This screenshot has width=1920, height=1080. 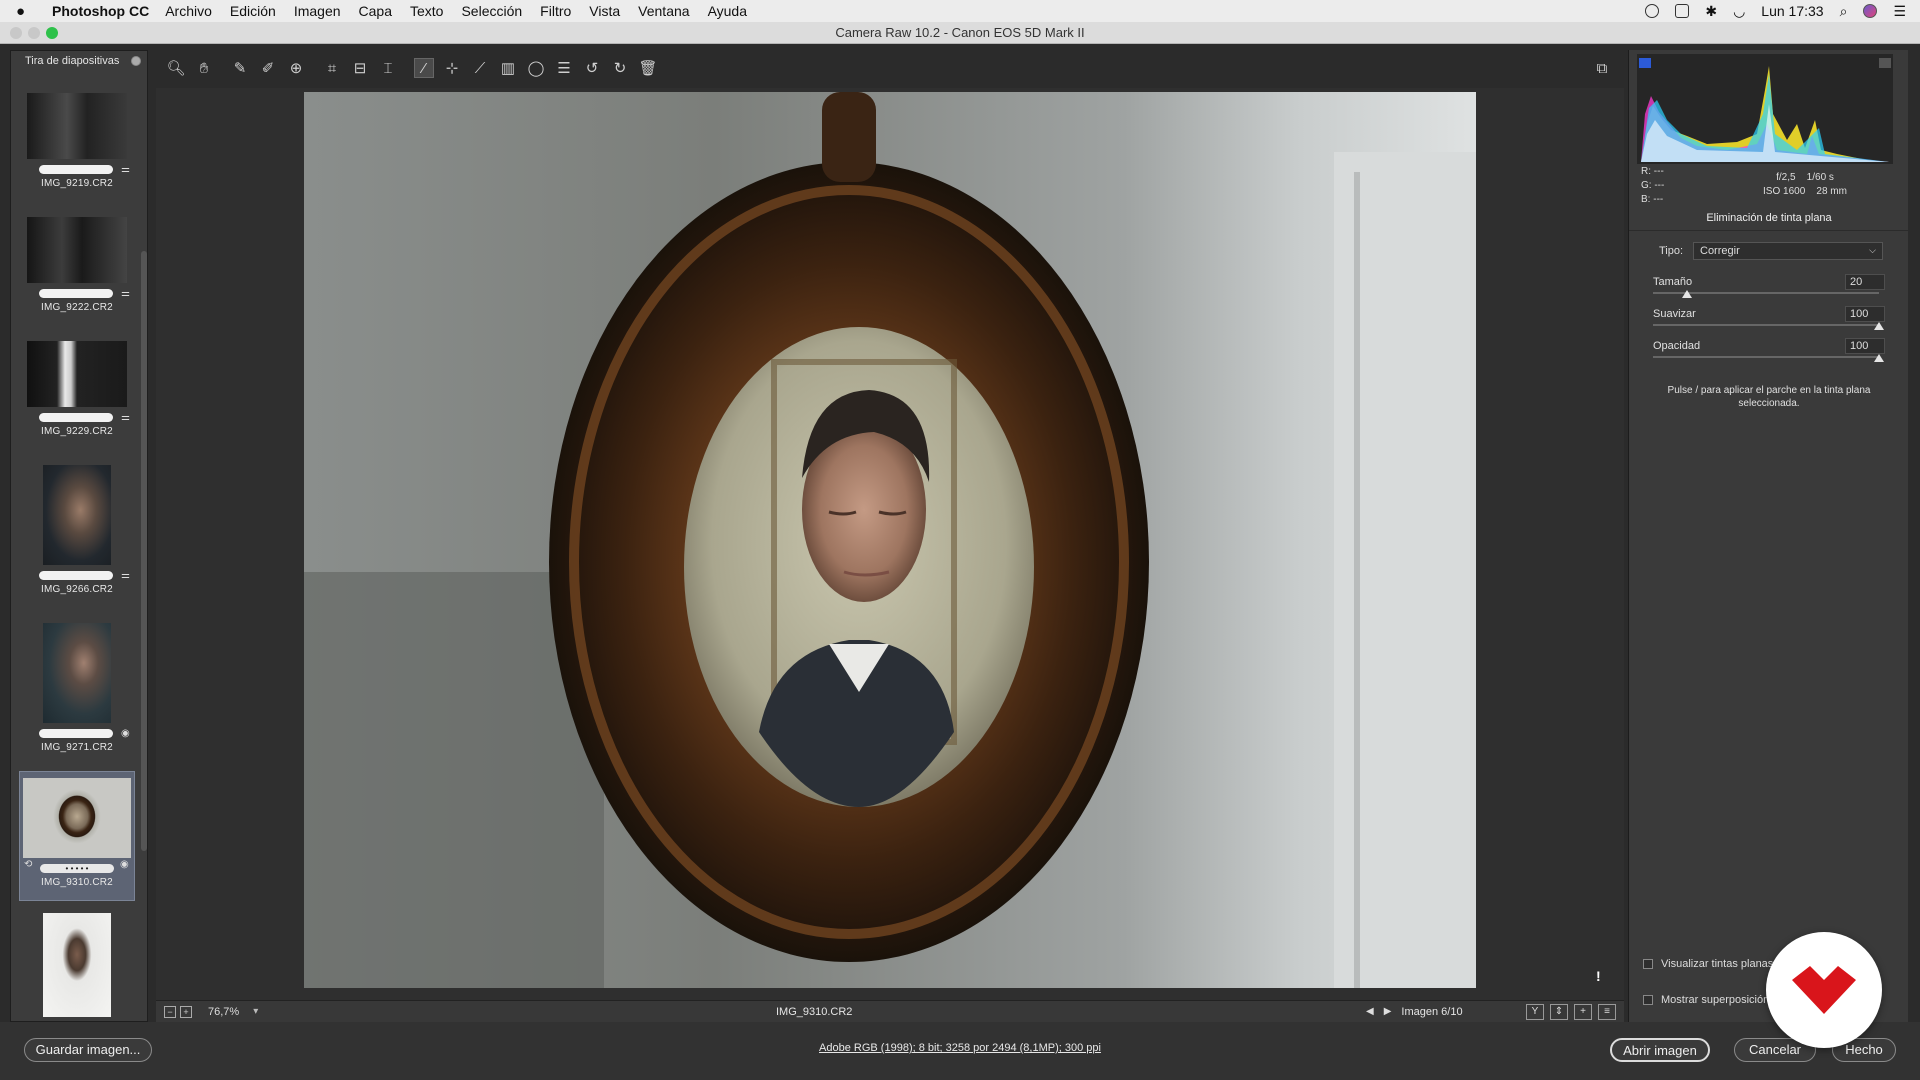 What do you see at coordinates (77, 836) in the screenshot?
I see `filmstrip-item-selected: • • • • • ⟲ ◉ IMG_9310.CR2` at bounding box center [77, 836].